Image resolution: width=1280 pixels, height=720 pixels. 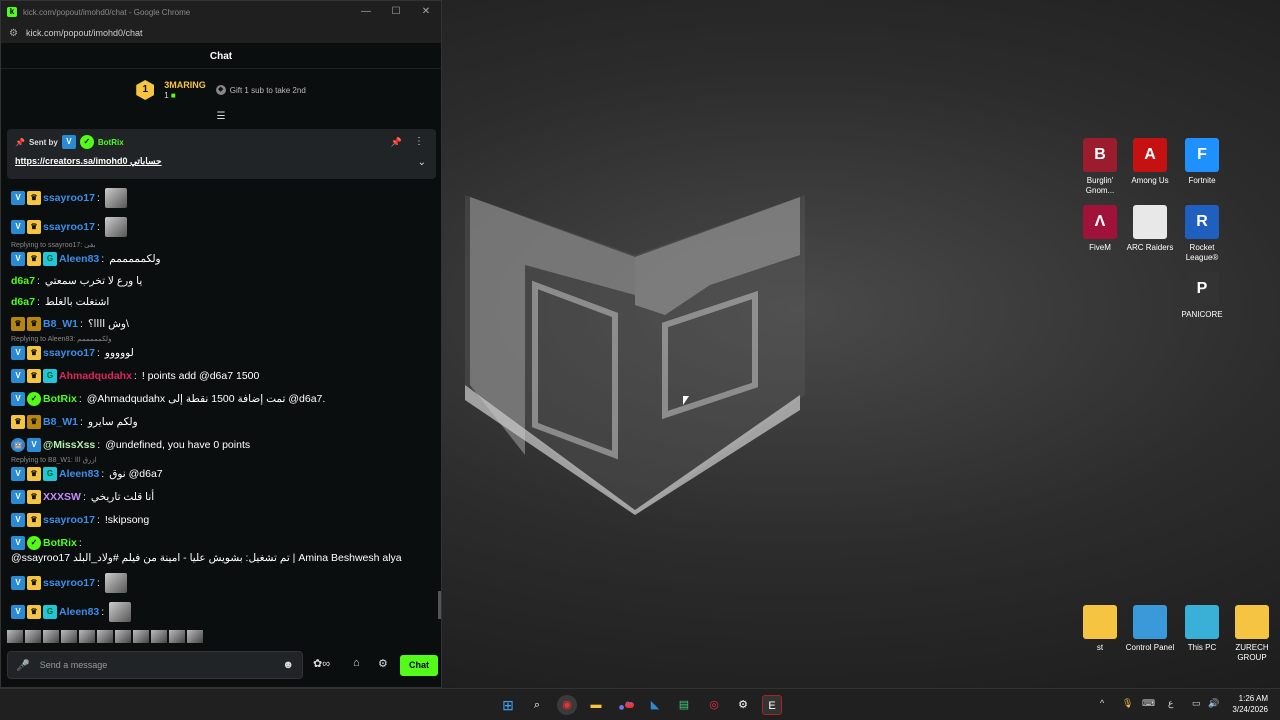 What do you see at coordinates (626, 705) in the screenshot?
I see `discord-icon: ●9+` at bounding box center [626, 705].